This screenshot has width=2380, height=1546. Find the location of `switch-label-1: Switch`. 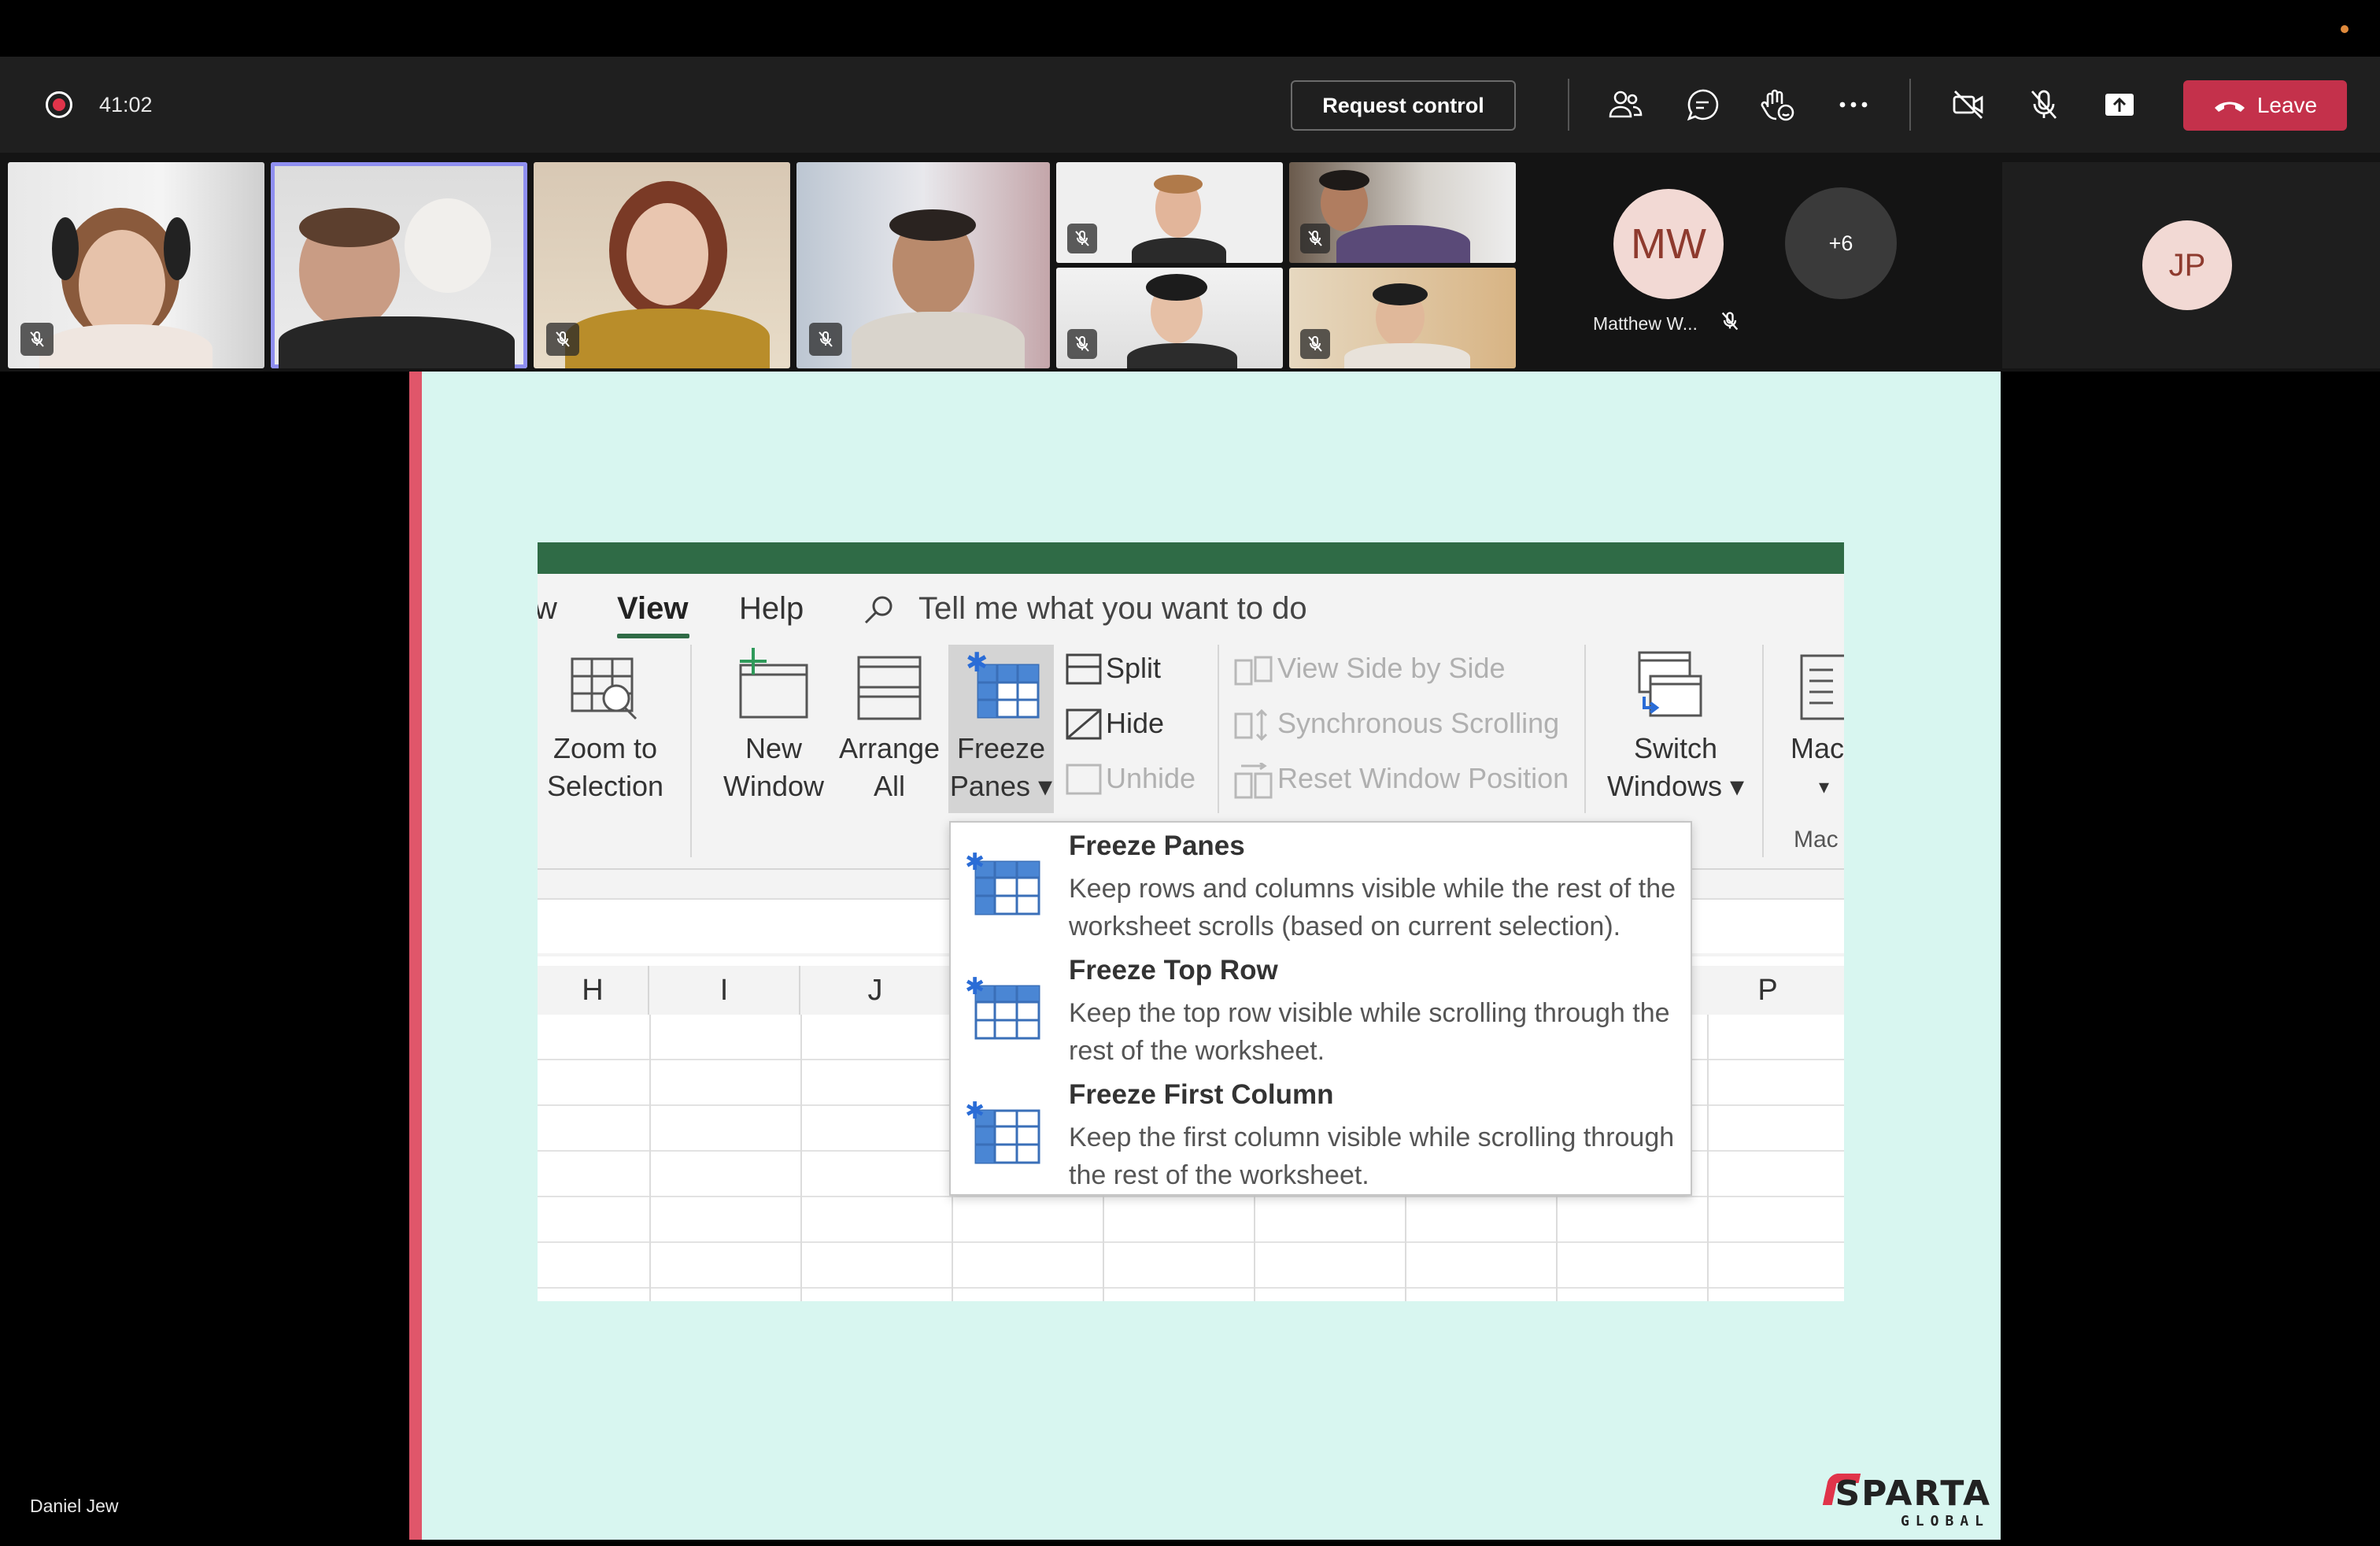

switch-label-1: Switch is located at coordinates (1675, 748).